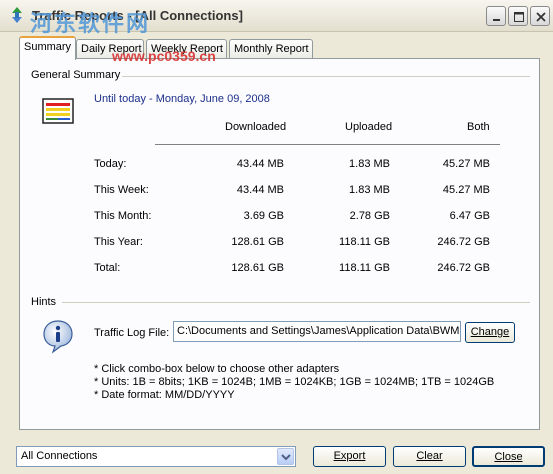 Image resolution: width=553 pixels, height=474 pixels. Describe the element at coordinates (110, 164) in the screenshot. I see `row-label: Today:` at that location.